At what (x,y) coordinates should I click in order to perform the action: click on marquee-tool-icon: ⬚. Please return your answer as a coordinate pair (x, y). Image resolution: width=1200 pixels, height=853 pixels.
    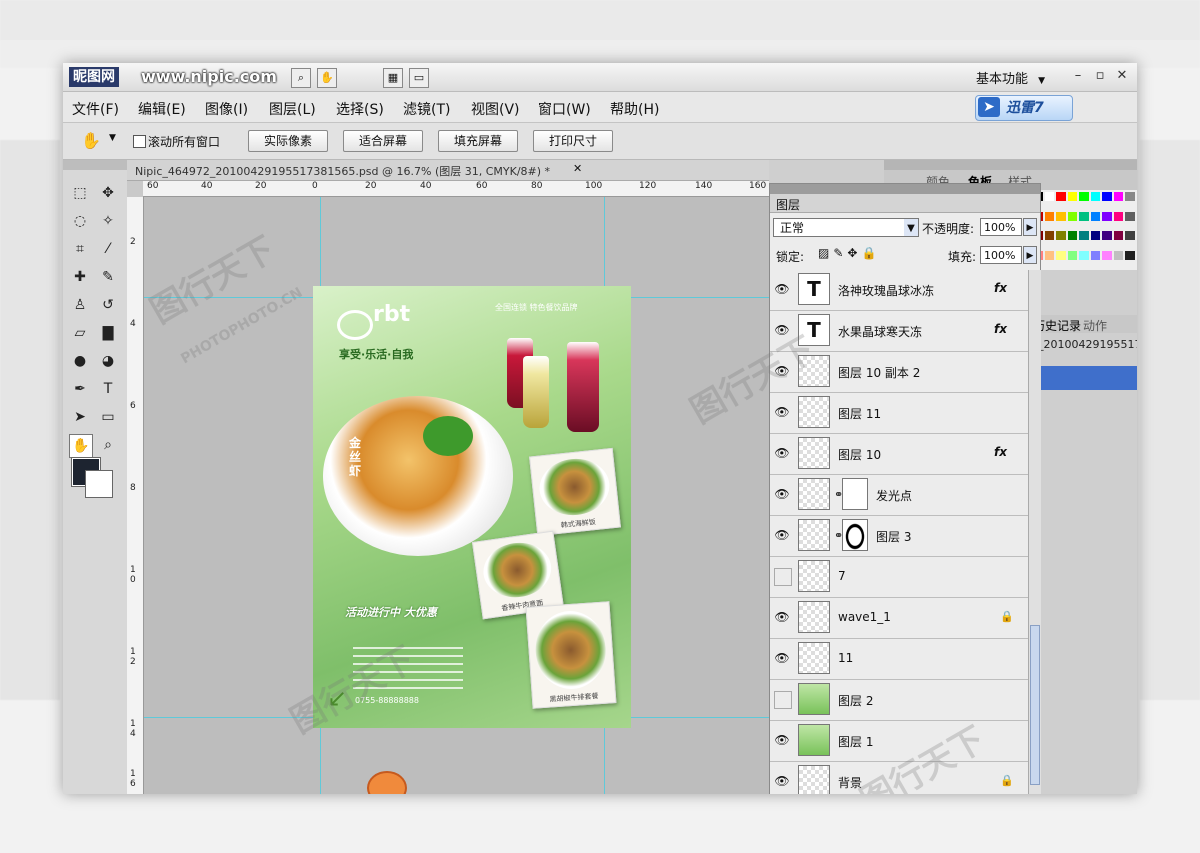
    Looking at the image, I should click on (80, 193).